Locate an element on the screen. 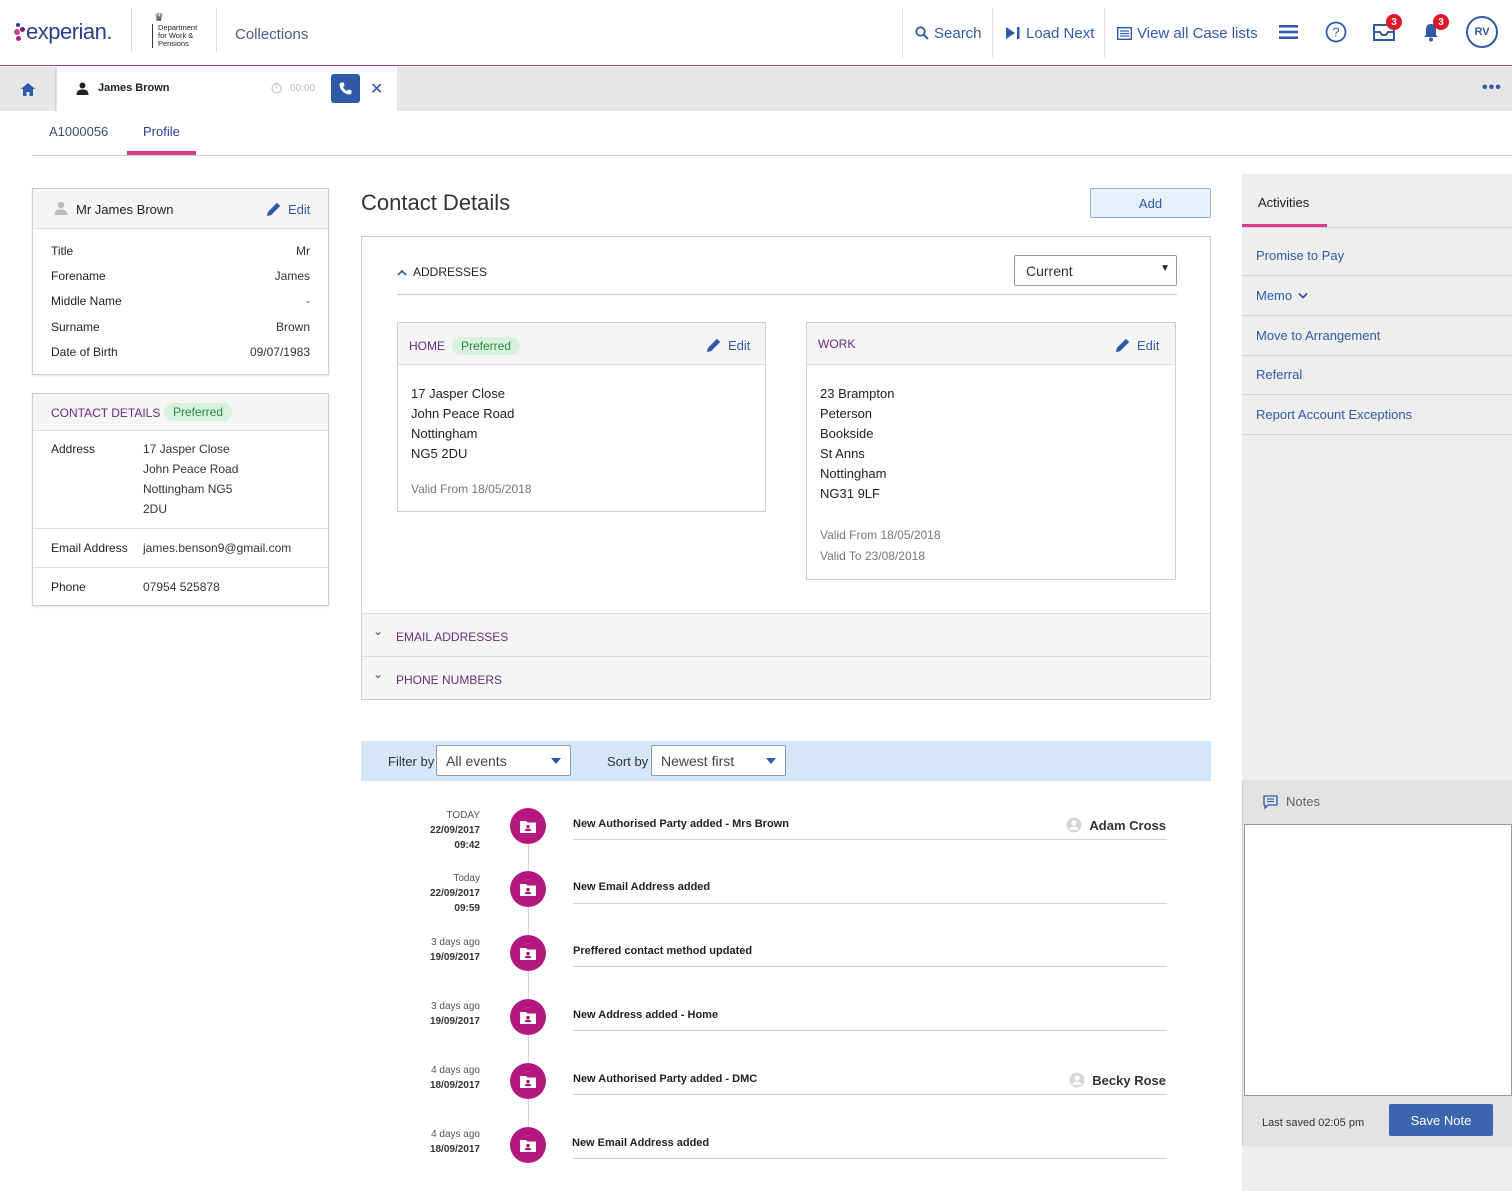  inbox-button: 3 is located at coordinates (1386, 30).